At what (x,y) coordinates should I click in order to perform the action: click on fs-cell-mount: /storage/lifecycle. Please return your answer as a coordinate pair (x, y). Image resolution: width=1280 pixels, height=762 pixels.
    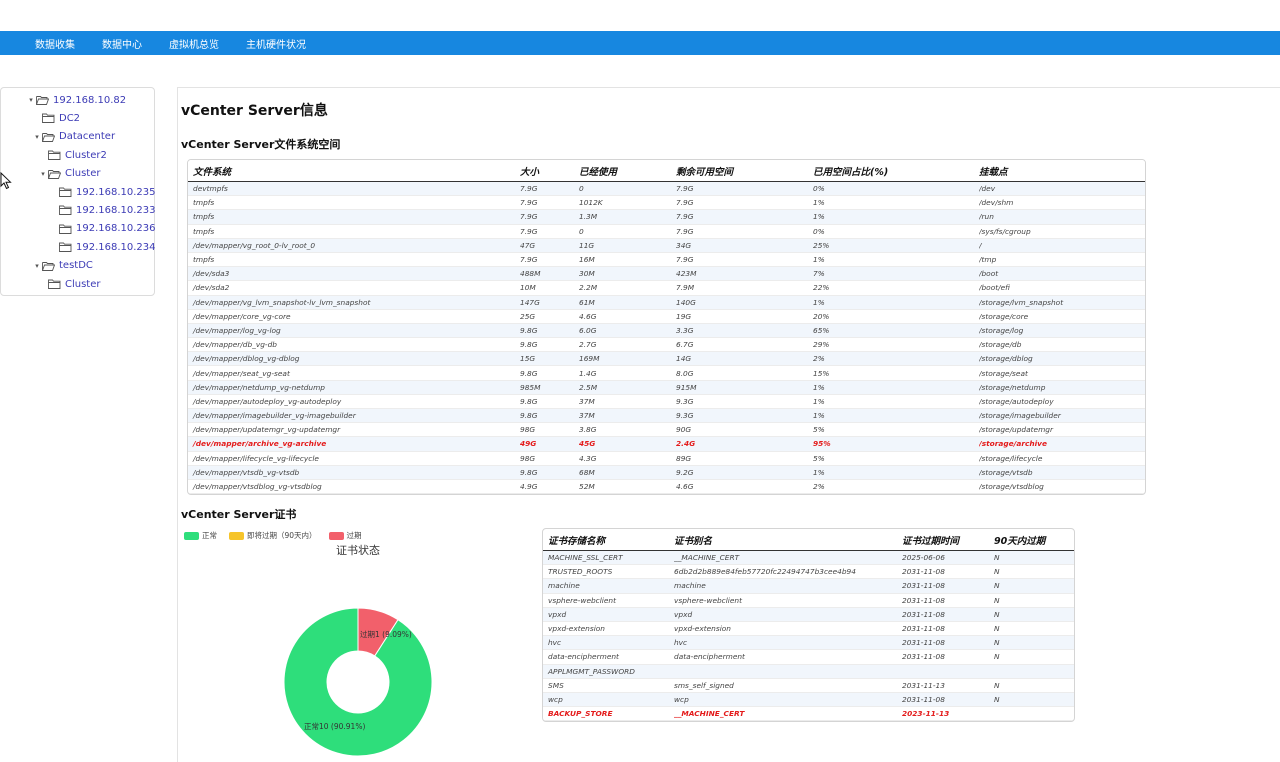
    Looking at the image, I should click on (1011, 458).